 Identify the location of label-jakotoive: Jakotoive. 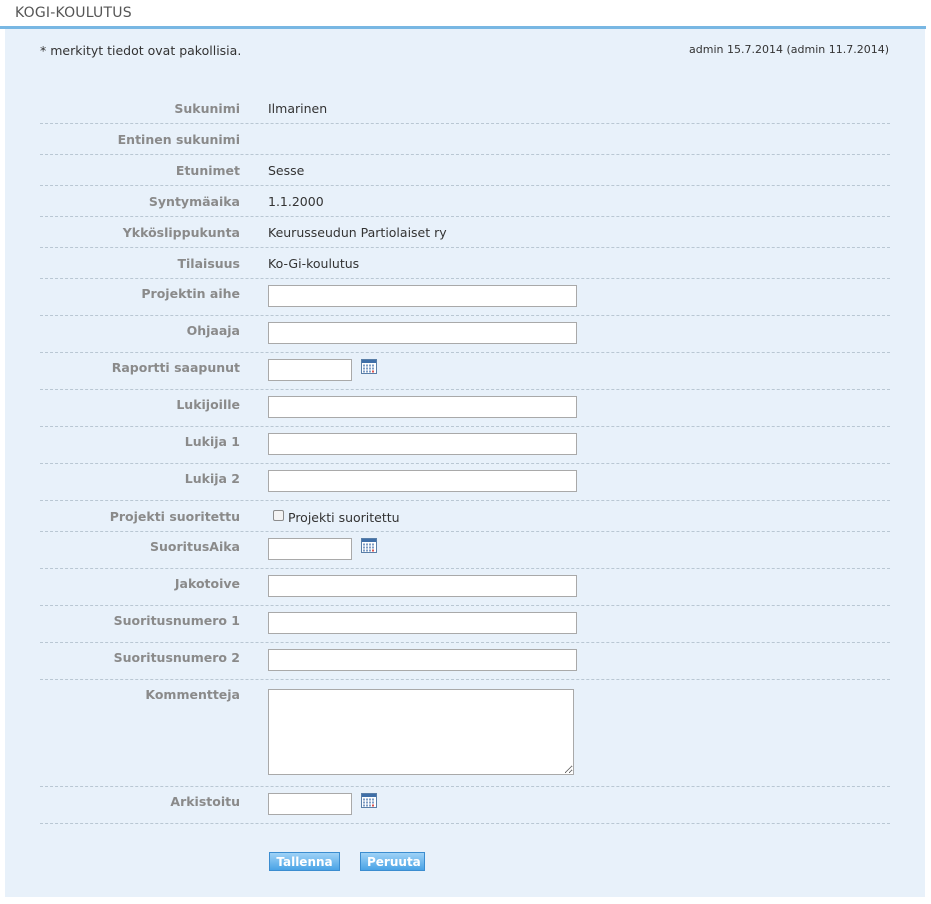
(207, 583).